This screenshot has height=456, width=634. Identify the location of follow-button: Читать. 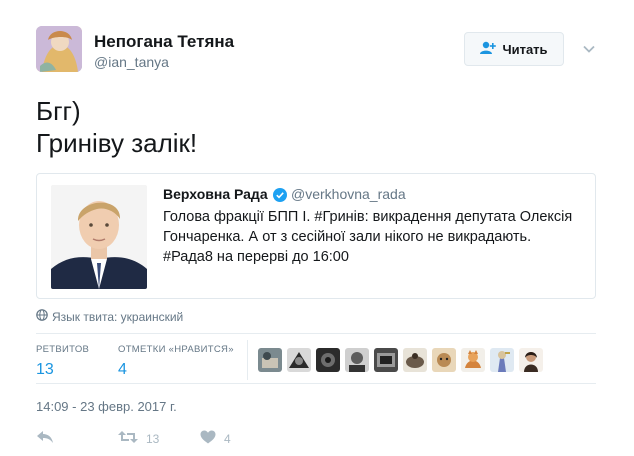
(514, 49).